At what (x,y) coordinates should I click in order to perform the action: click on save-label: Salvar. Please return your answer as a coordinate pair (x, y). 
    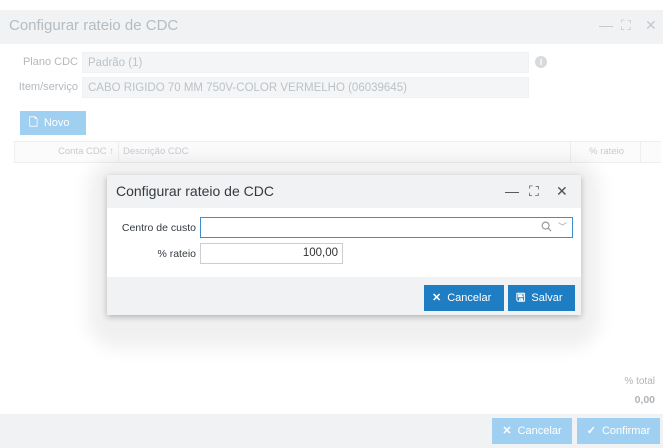
    Looking at the image, I should click on (547, 298).